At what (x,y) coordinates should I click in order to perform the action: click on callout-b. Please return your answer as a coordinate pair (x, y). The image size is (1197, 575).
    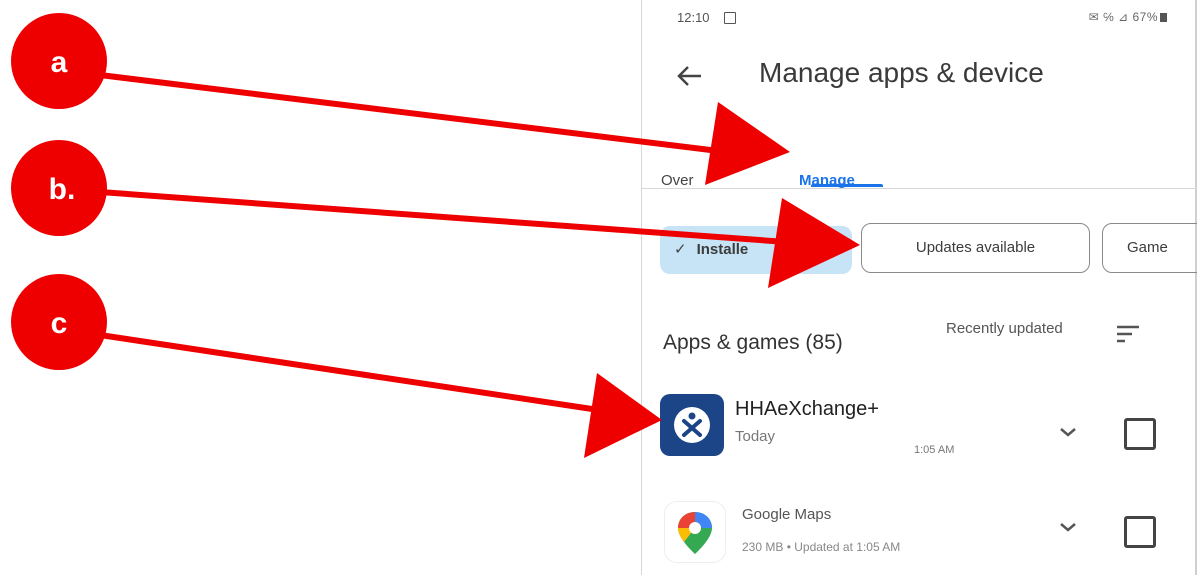
    Looking at the image, I should click on (59, 188).